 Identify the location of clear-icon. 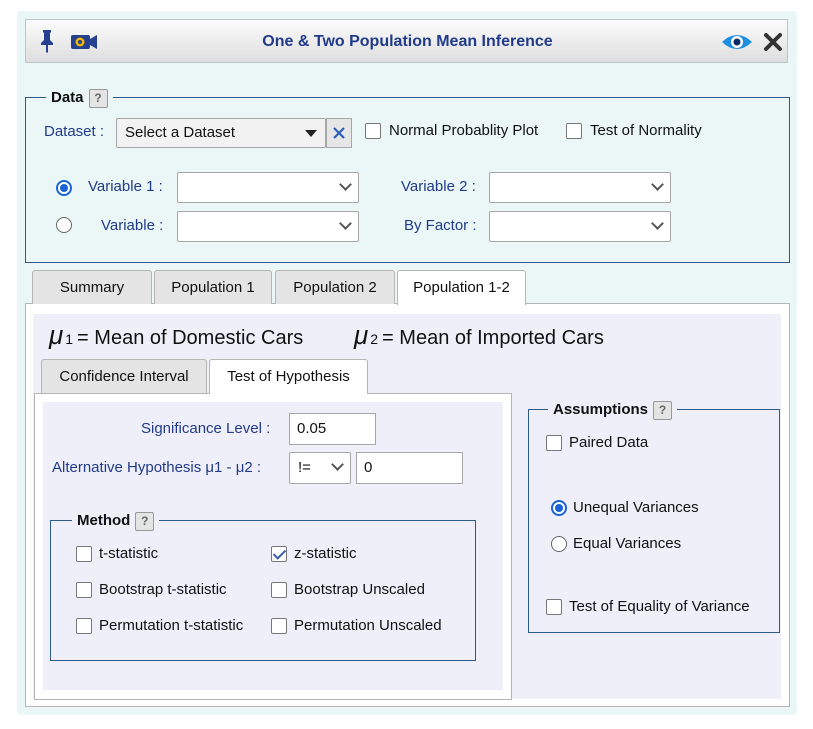
(339, 133).